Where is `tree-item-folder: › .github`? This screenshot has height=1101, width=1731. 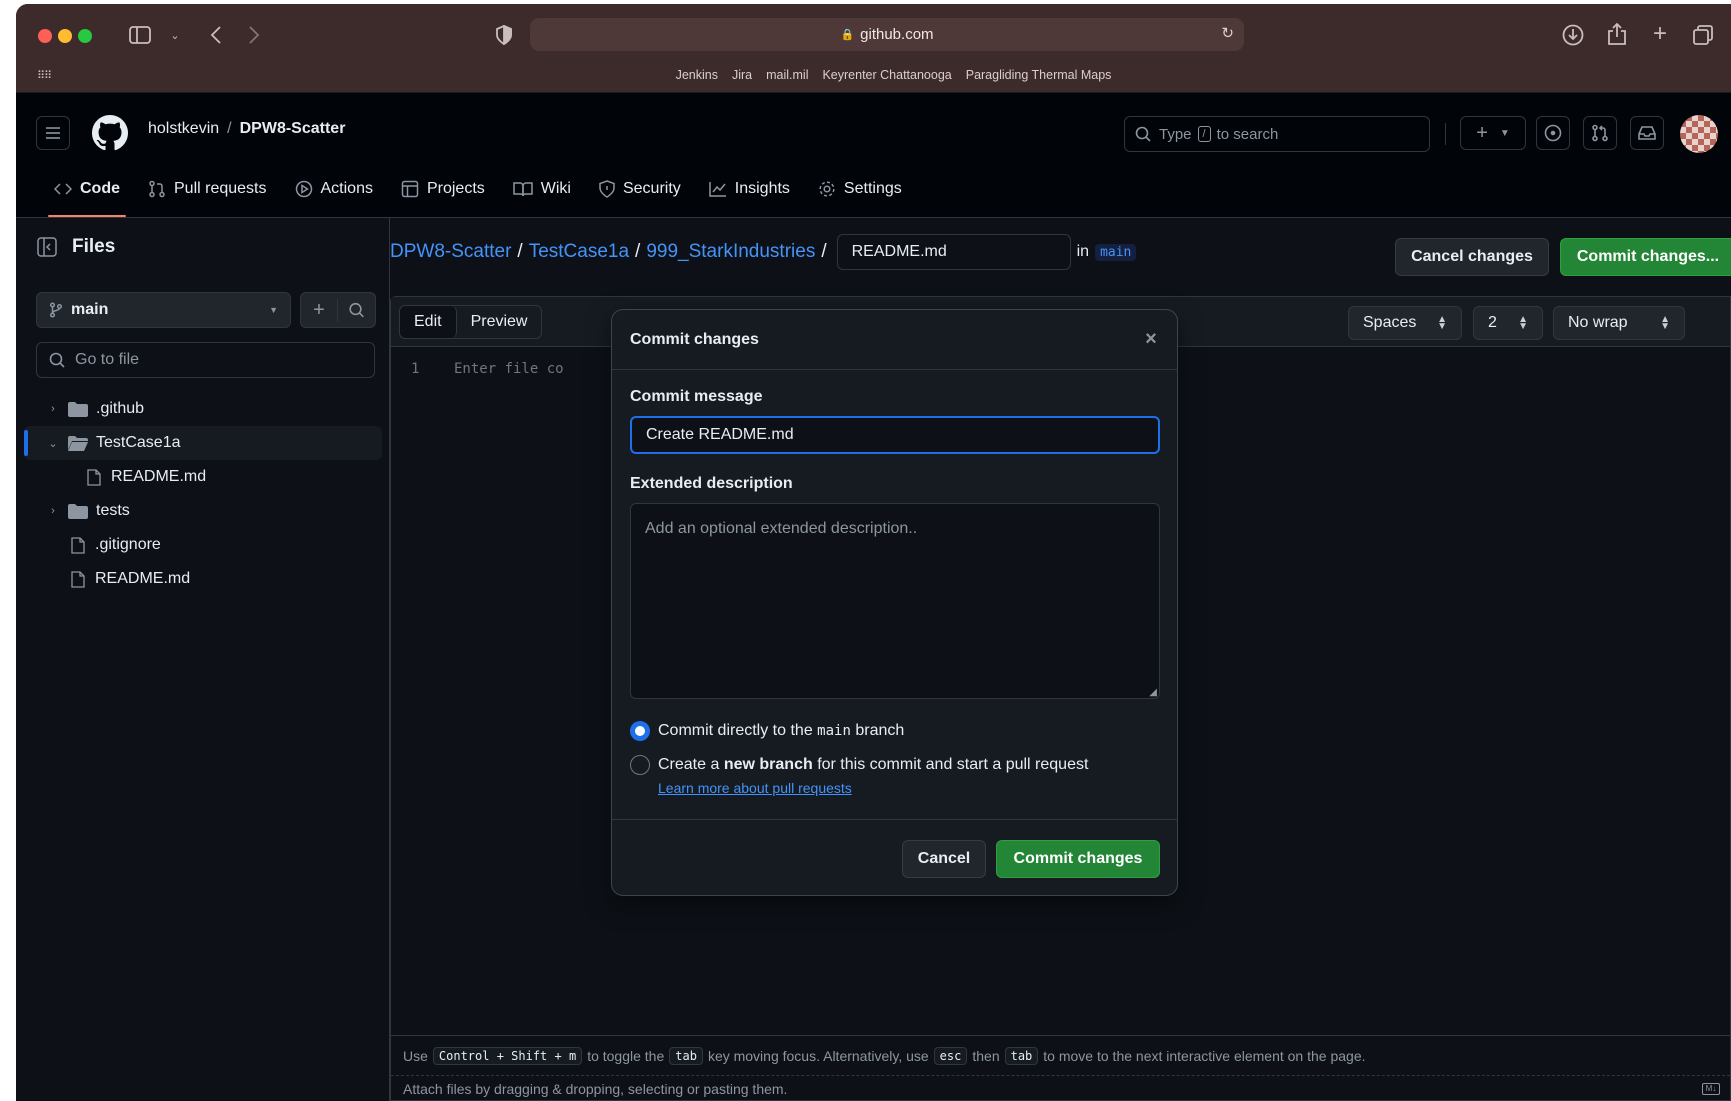 tree-item-folder: › .github is located at coordinates (203, 409).